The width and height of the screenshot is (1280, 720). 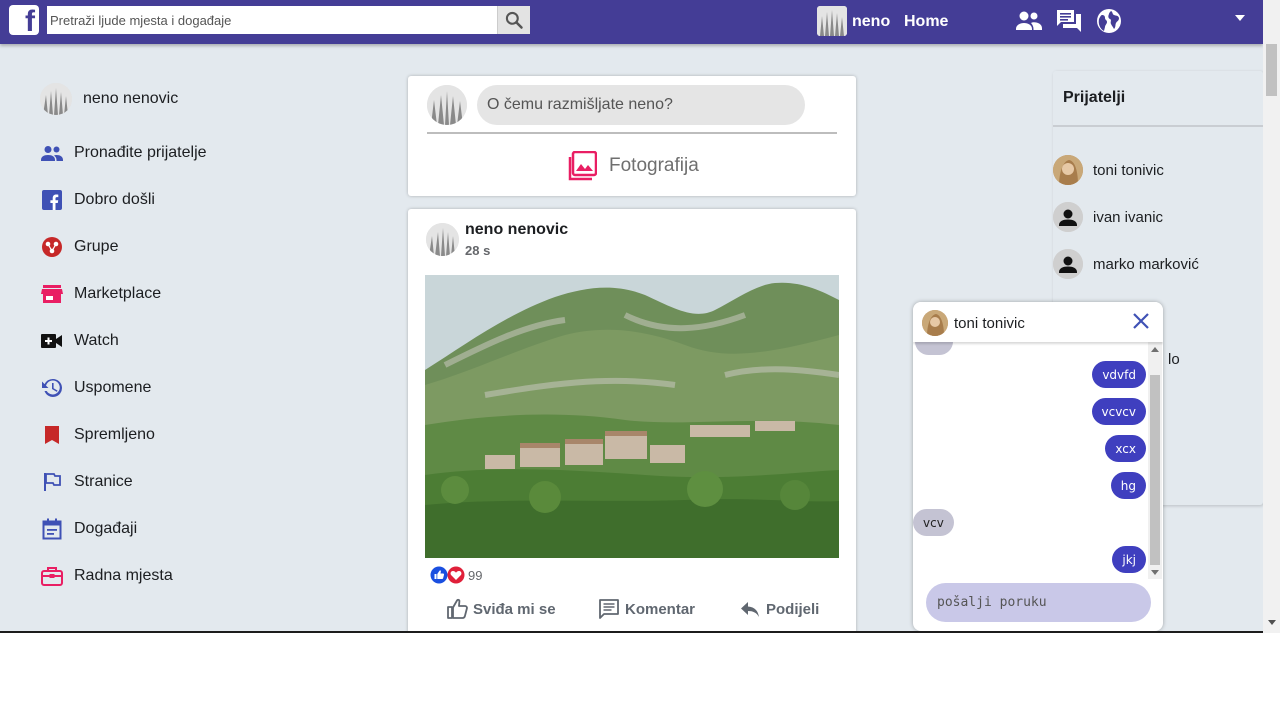 What do you see at coordinates (140, 152) in the screenshot?
I see `sidebar-item-label: Pronađite prijatelje` at bounding box center [140, 152].